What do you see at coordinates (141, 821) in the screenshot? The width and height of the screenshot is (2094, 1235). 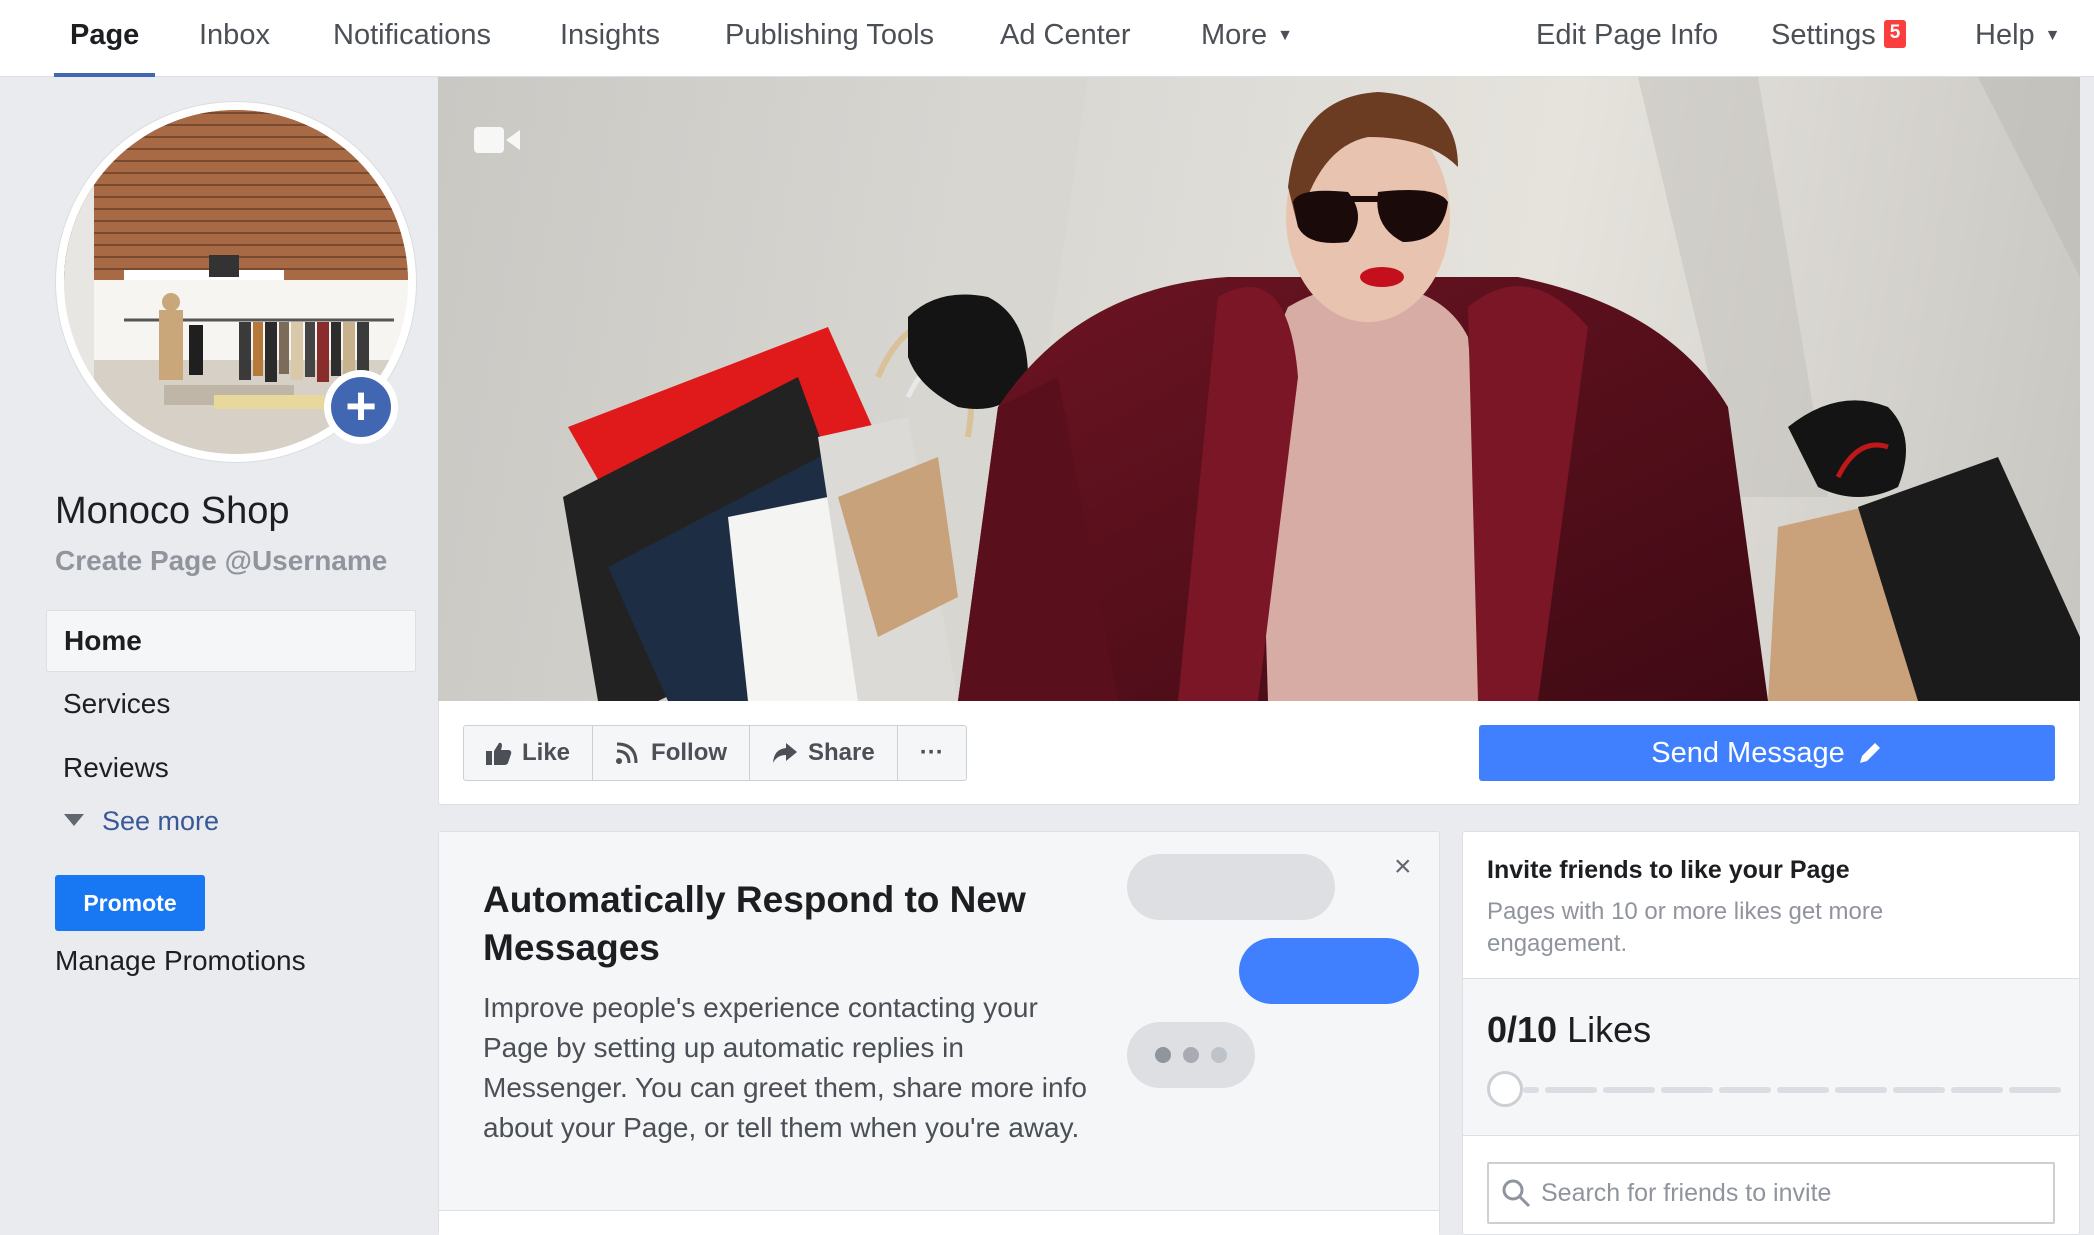 I see `see-more-link: See more` at bounding box center [141, 821].